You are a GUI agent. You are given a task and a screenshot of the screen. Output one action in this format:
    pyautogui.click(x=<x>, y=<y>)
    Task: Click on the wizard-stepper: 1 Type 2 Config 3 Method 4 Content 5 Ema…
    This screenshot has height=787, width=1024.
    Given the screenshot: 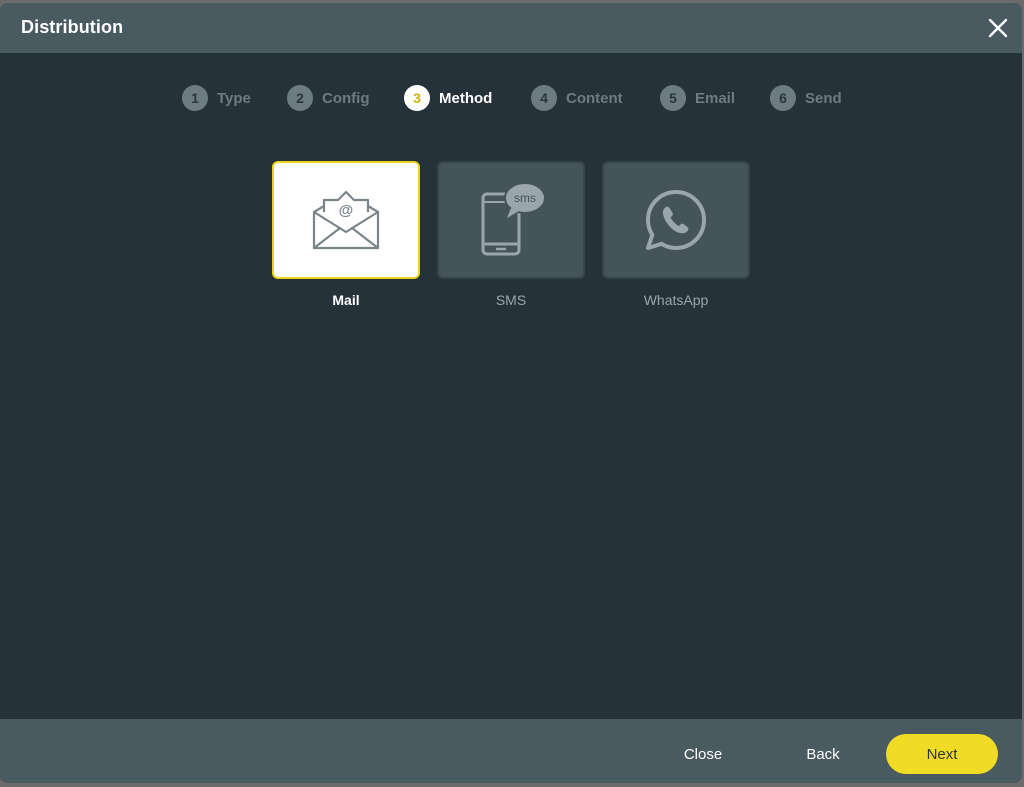 What is the action you would take?
    pyautogui.click(x=511, y=99)
    